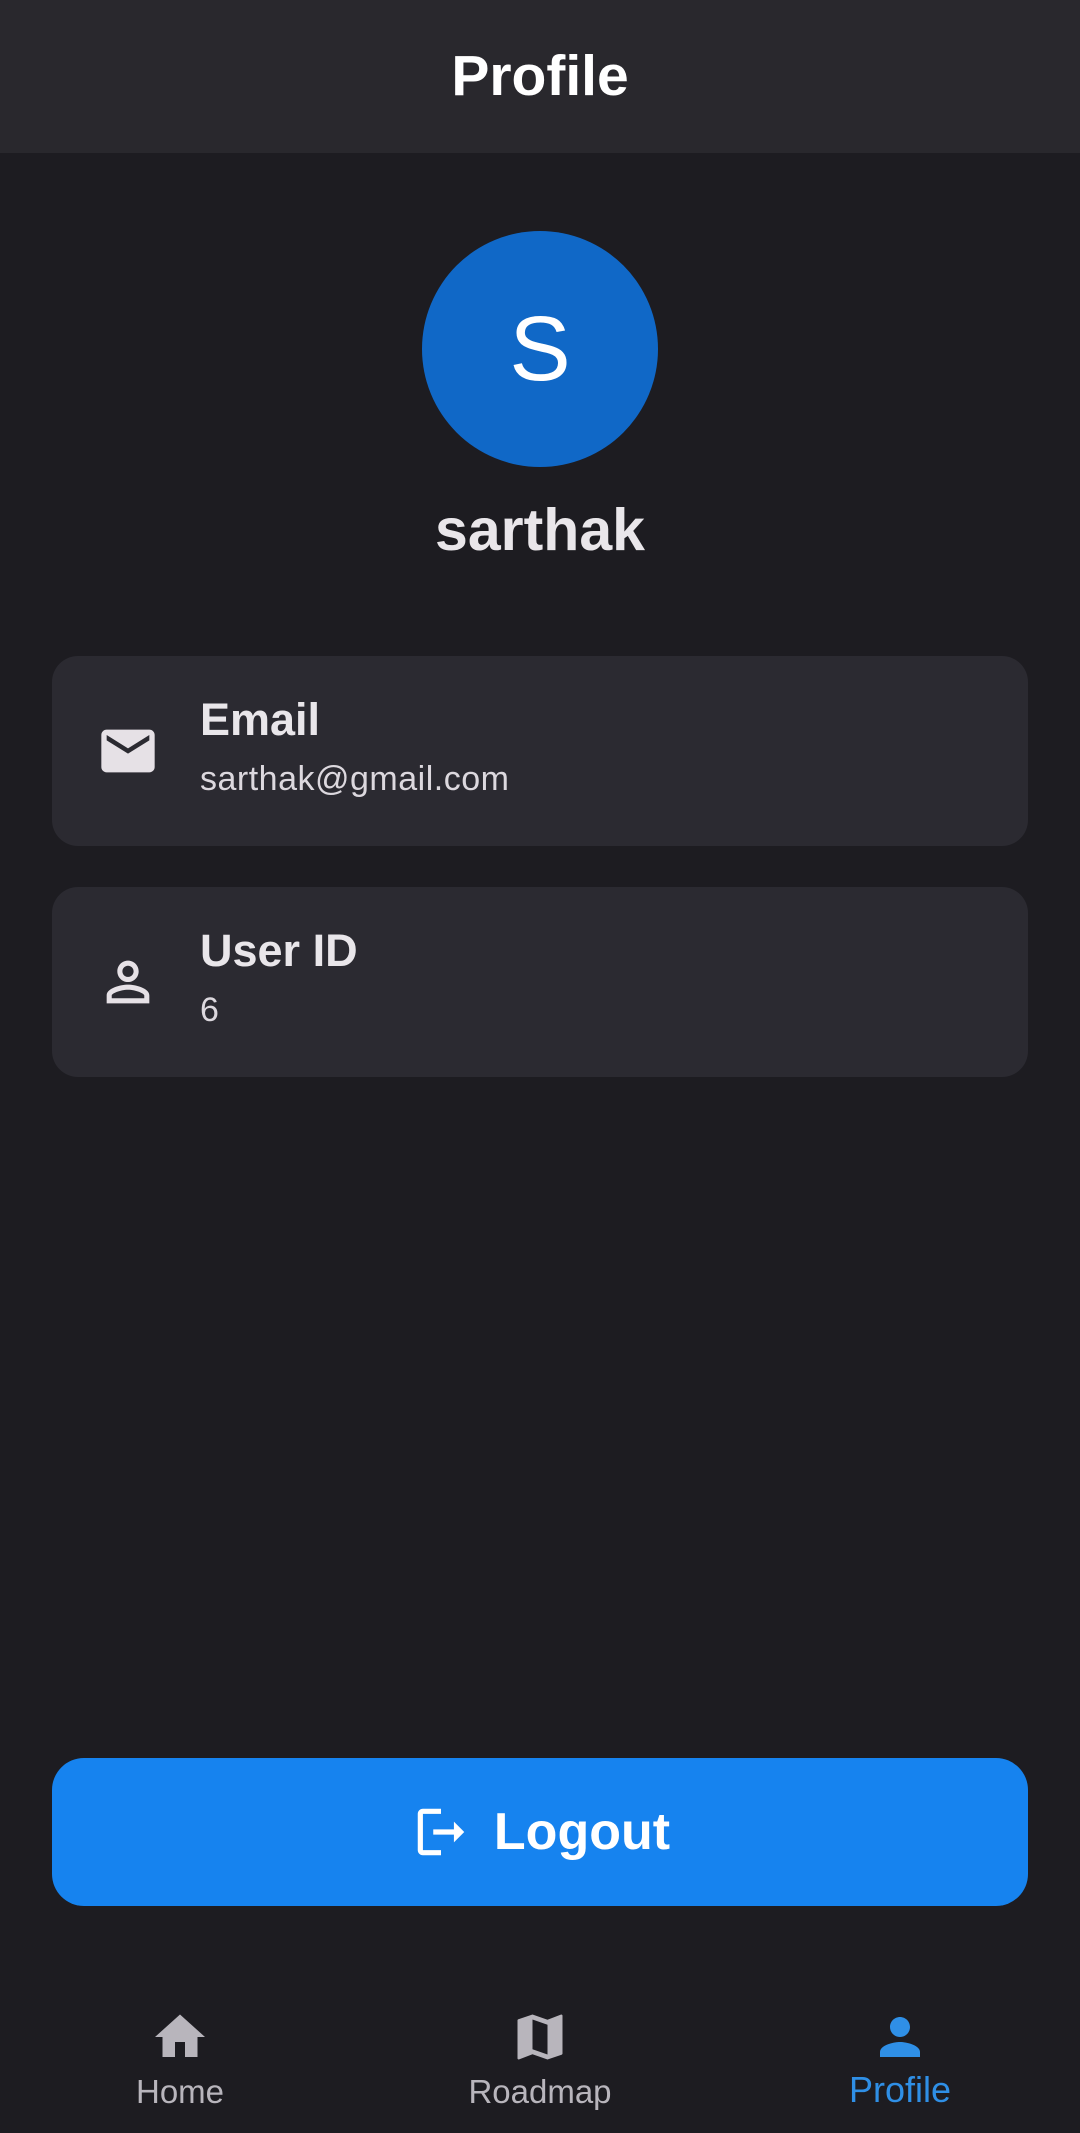  What do you see at coordinates (540, 2091) in the screenshot?
I see `nav-label-roadmap: Roadmap` at bounding box center [540, 2091].